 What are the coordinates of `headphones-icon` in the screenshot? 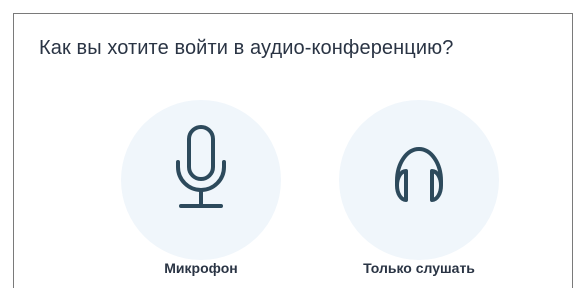 It's located at (419, 174).